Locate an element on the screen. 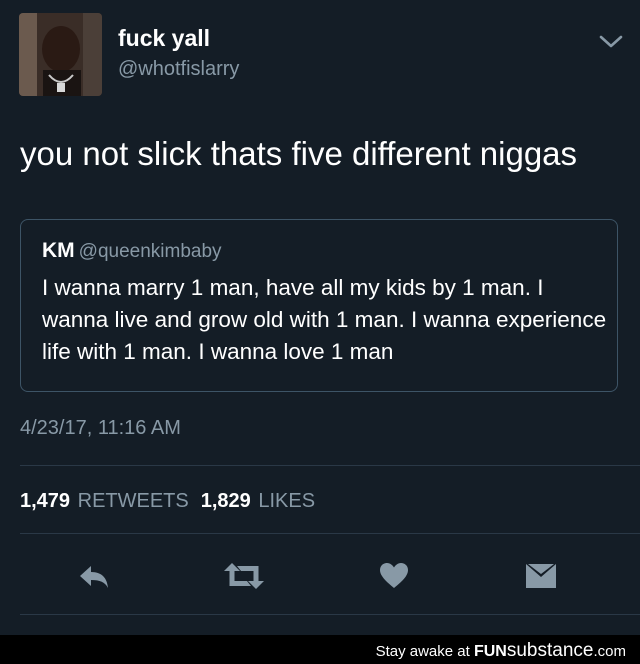 Image resolution: width=640 pixels, height=664 pixels. watermark-brand-suffix: .com is located at coordinates (609, 651).